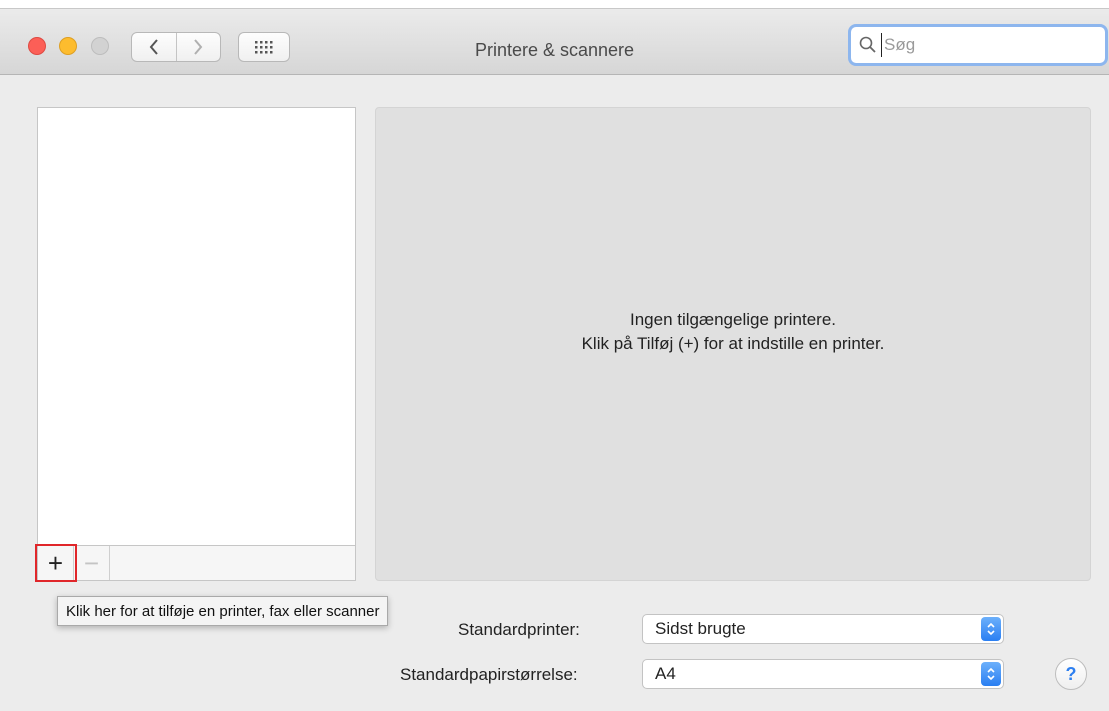 The image size is (1109, 711). What do you see at coordinates (700, 628) in the screenshot?
I see `default-printer-value: Sidst brugte` at bounding box center [700, 628].